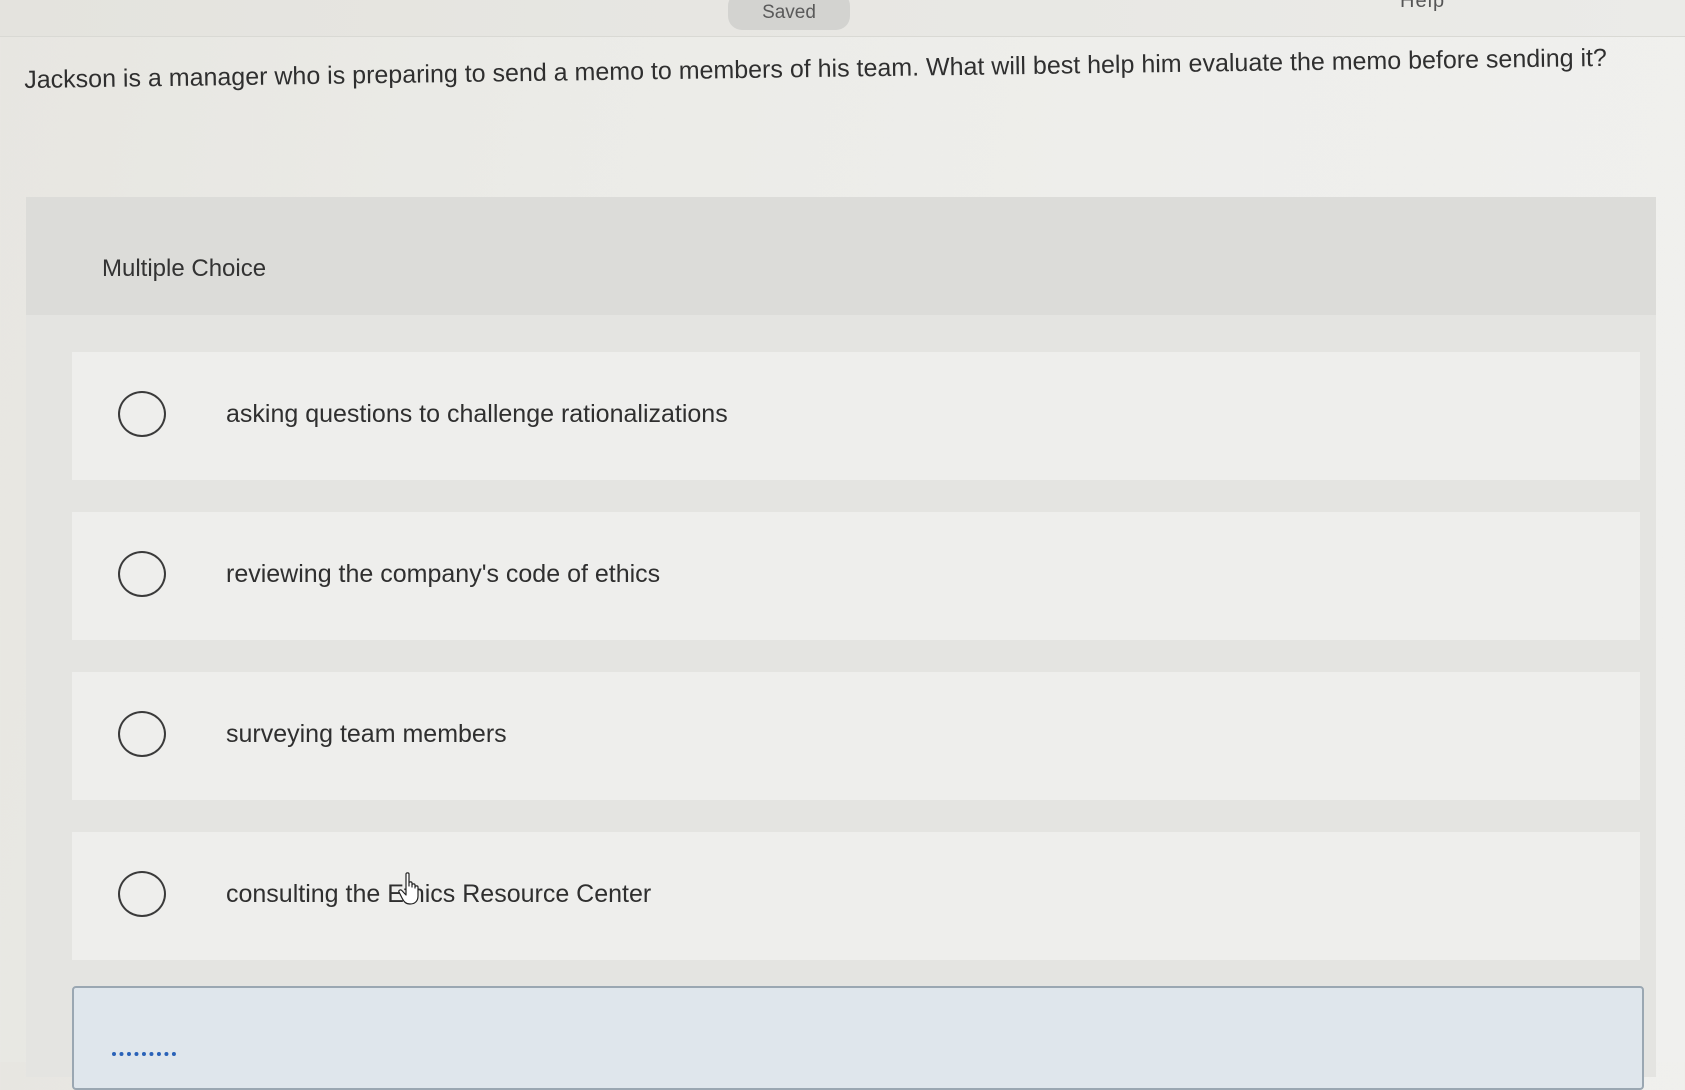  I want to click on saved-status-badge: Saved, so click(789, 15).